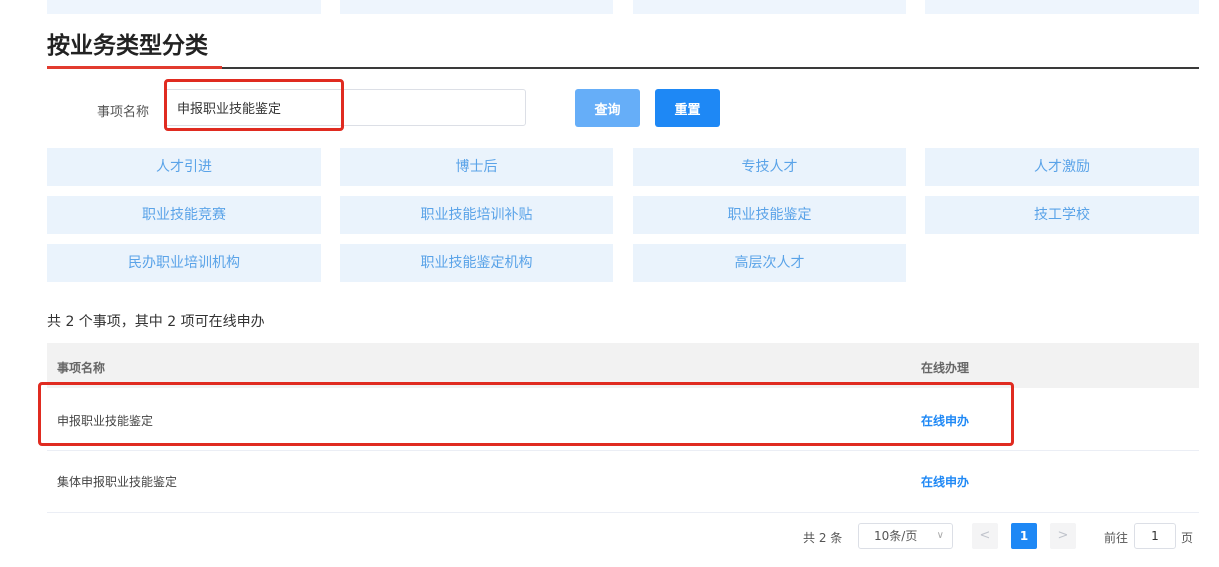  What do you see at coordinates (687, 108) in the screenshot?
I see `reset-button: 重置` at bounding box center [687, 108].